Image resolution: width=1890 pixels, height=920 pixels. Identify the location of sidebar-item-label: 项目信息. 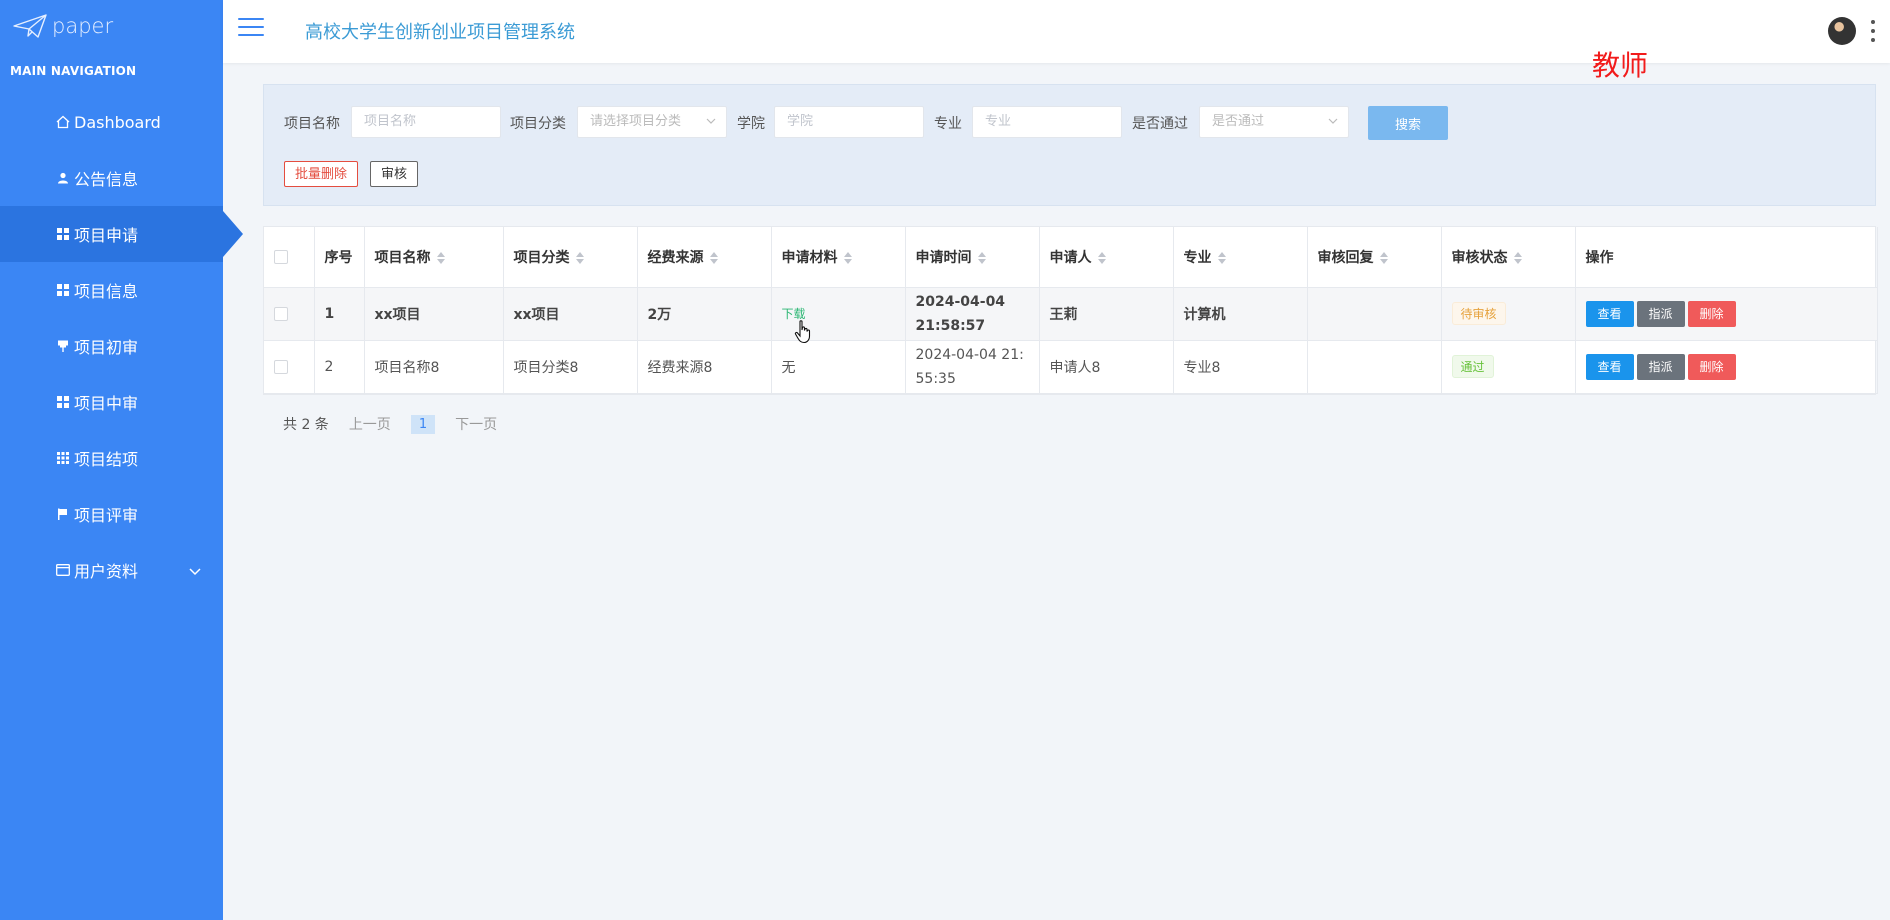
(106, 291).